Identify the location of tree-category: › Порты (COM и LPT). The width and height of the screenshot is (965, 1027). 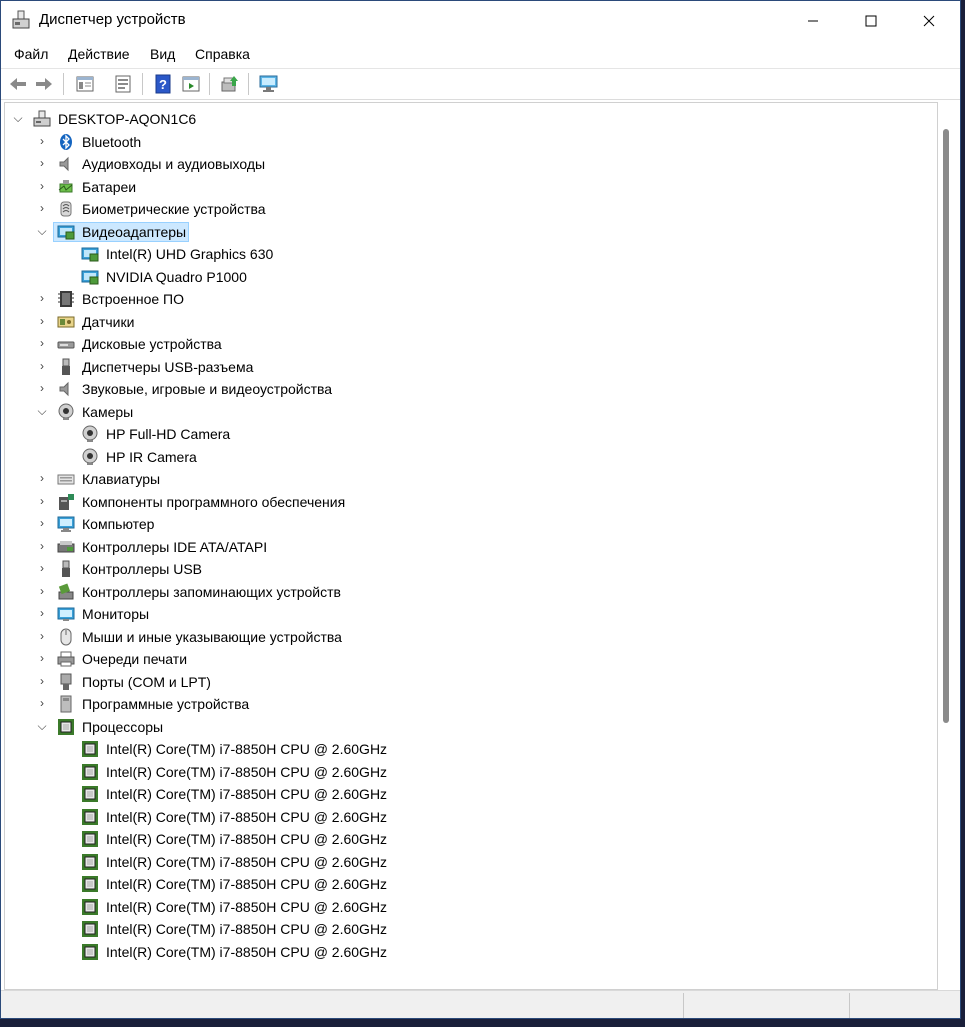
(455, 682).